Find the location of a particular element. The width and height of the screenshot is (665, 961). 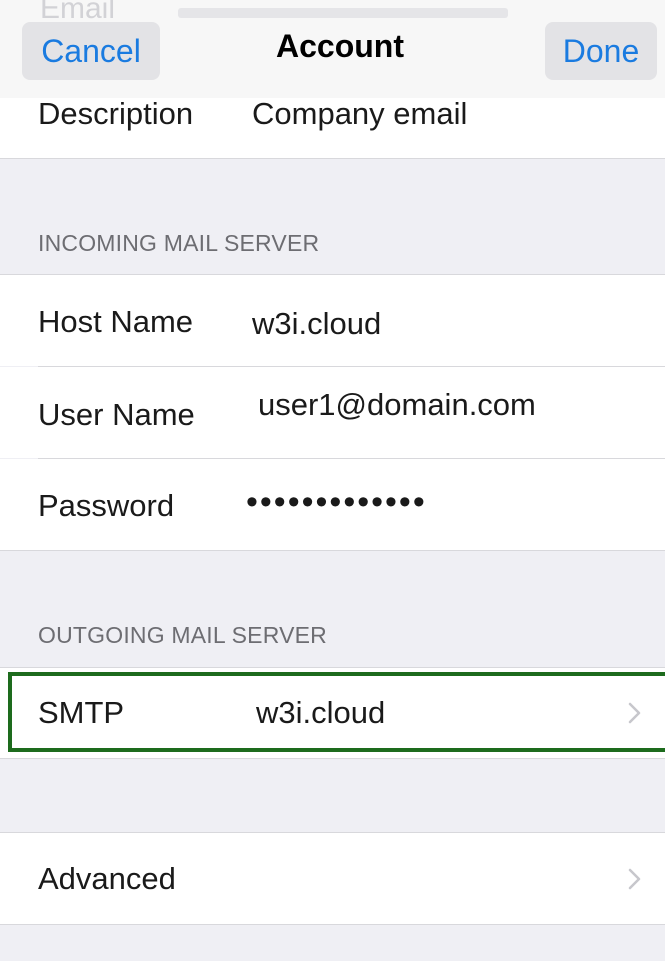

user-name-value: user1@domain.com is located at coordinates (397, 405).